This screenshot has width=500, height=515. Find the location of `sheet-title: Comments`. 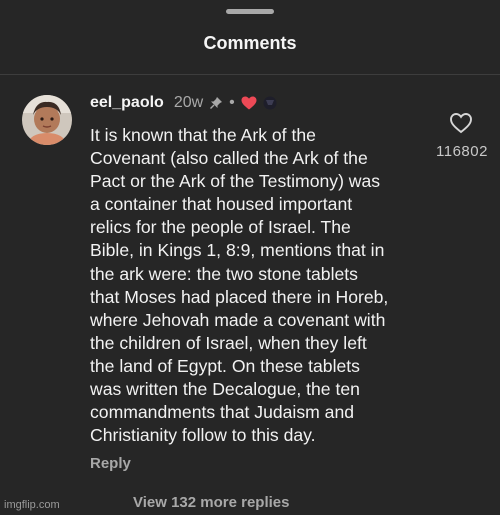

sheet-title: Comments is located at coordinates (250, 43).